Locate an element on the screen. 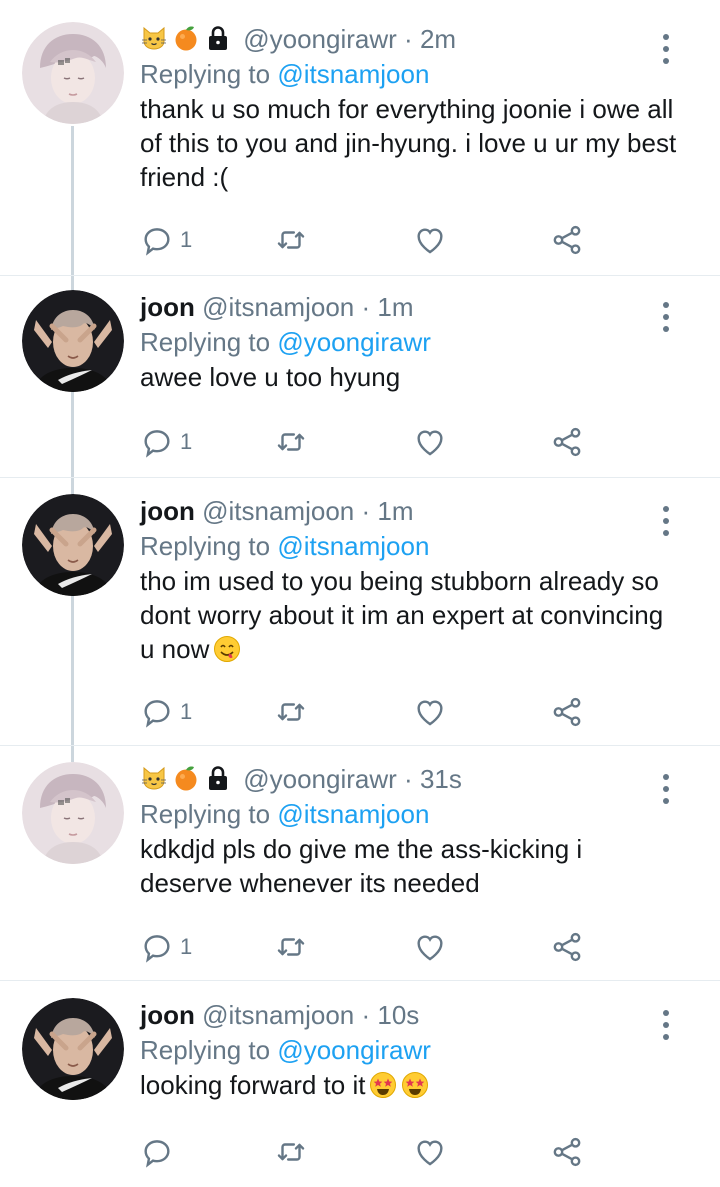 Image resolution: width=720 pixels, height=1187 pixels. tweet-text: awee love u too hyung is located at coordinates (410, 377).